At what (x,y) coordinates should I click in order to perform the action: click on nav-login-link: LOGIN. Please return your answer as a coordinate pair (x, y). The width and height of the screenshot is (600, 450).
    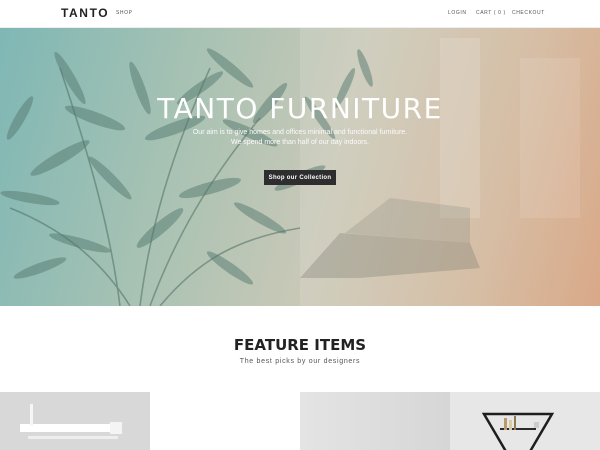
    Looking at the image, I should click on (457, 13).